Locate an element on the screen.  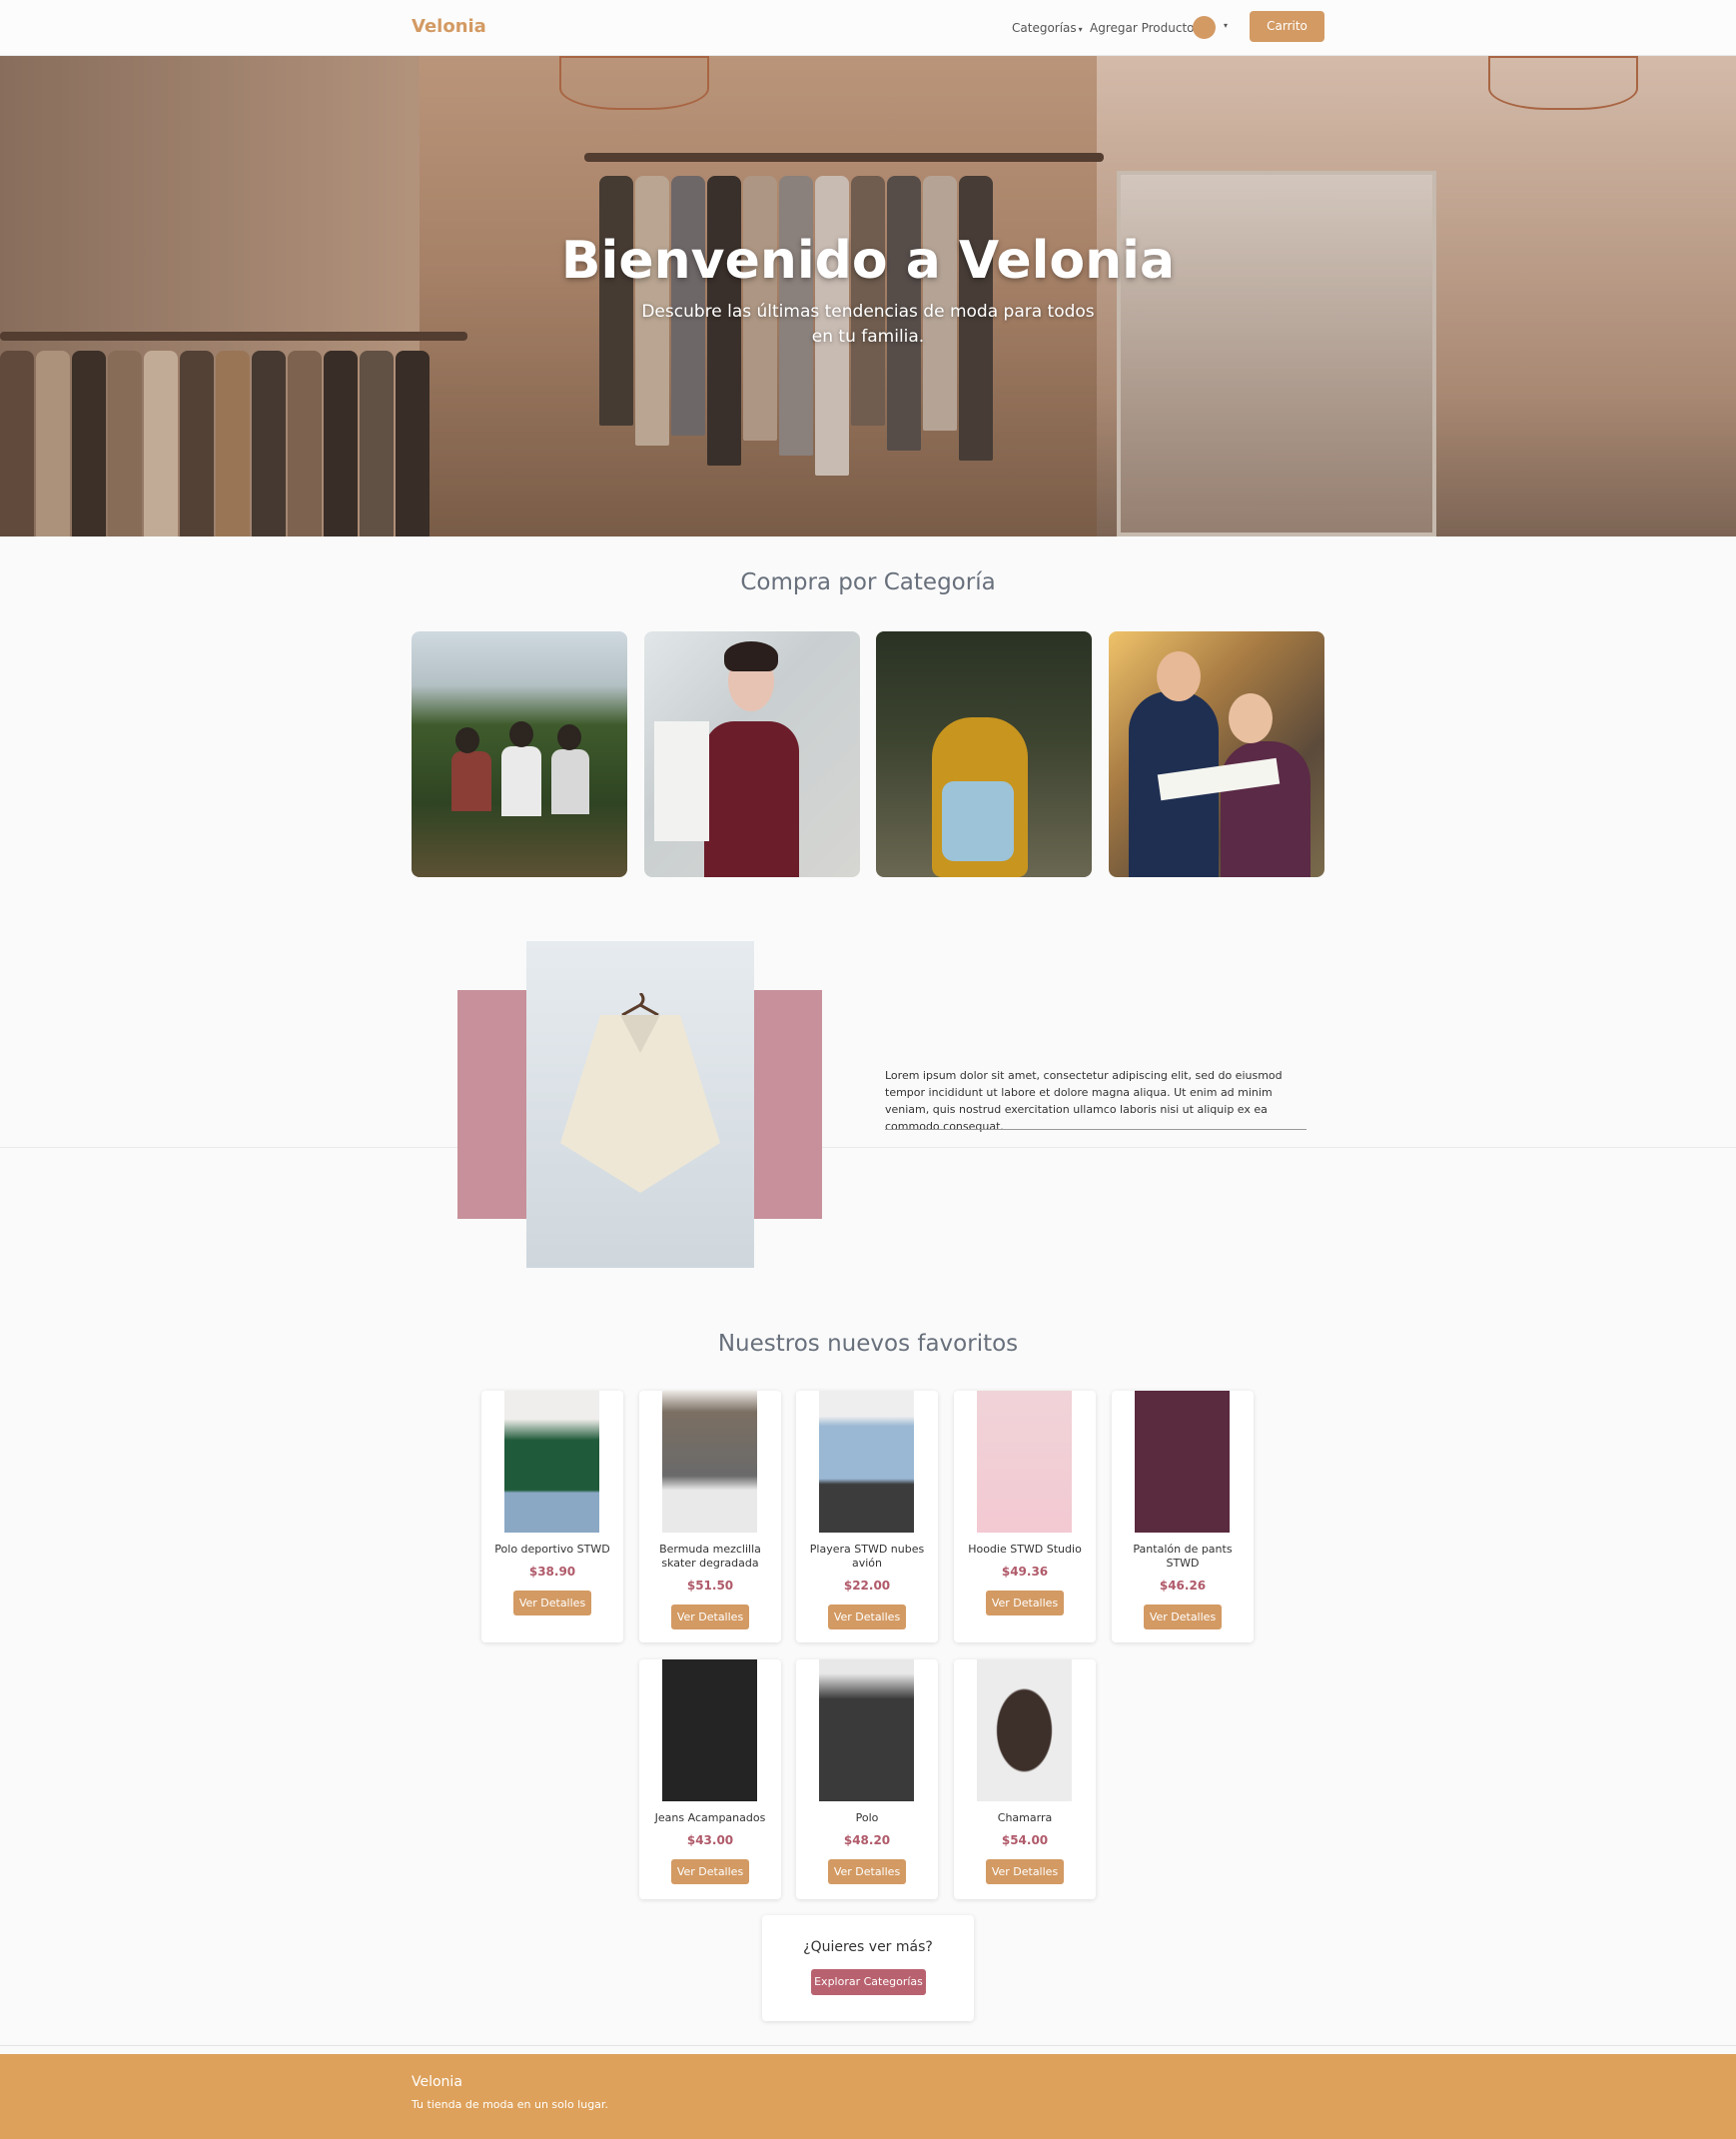
see-more-card: ¿Quieres ver más? Explorar Categorías is located at coordinates (868, 1968).